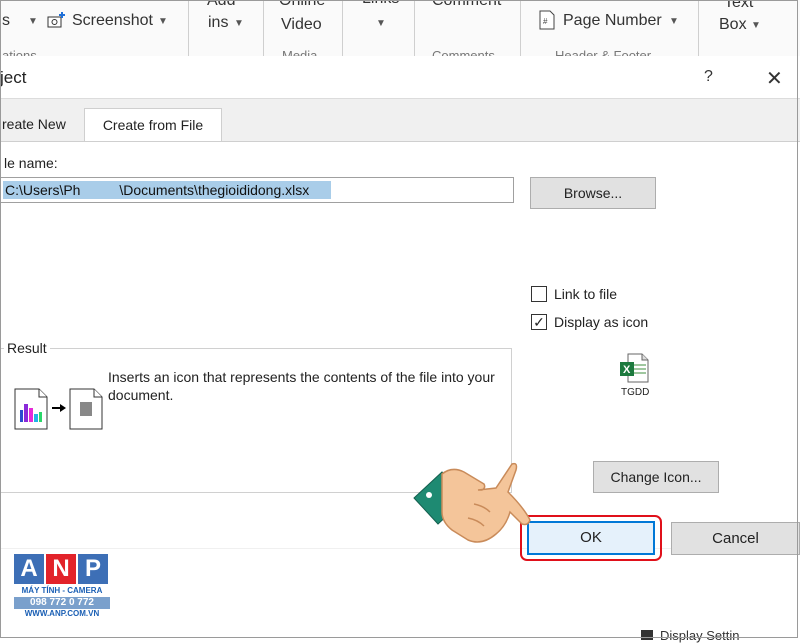  What do you see at coordinates (585, 294) in the screenshot?
I see `link-to-file-label: Link to file` at bounding box center [585, 294].